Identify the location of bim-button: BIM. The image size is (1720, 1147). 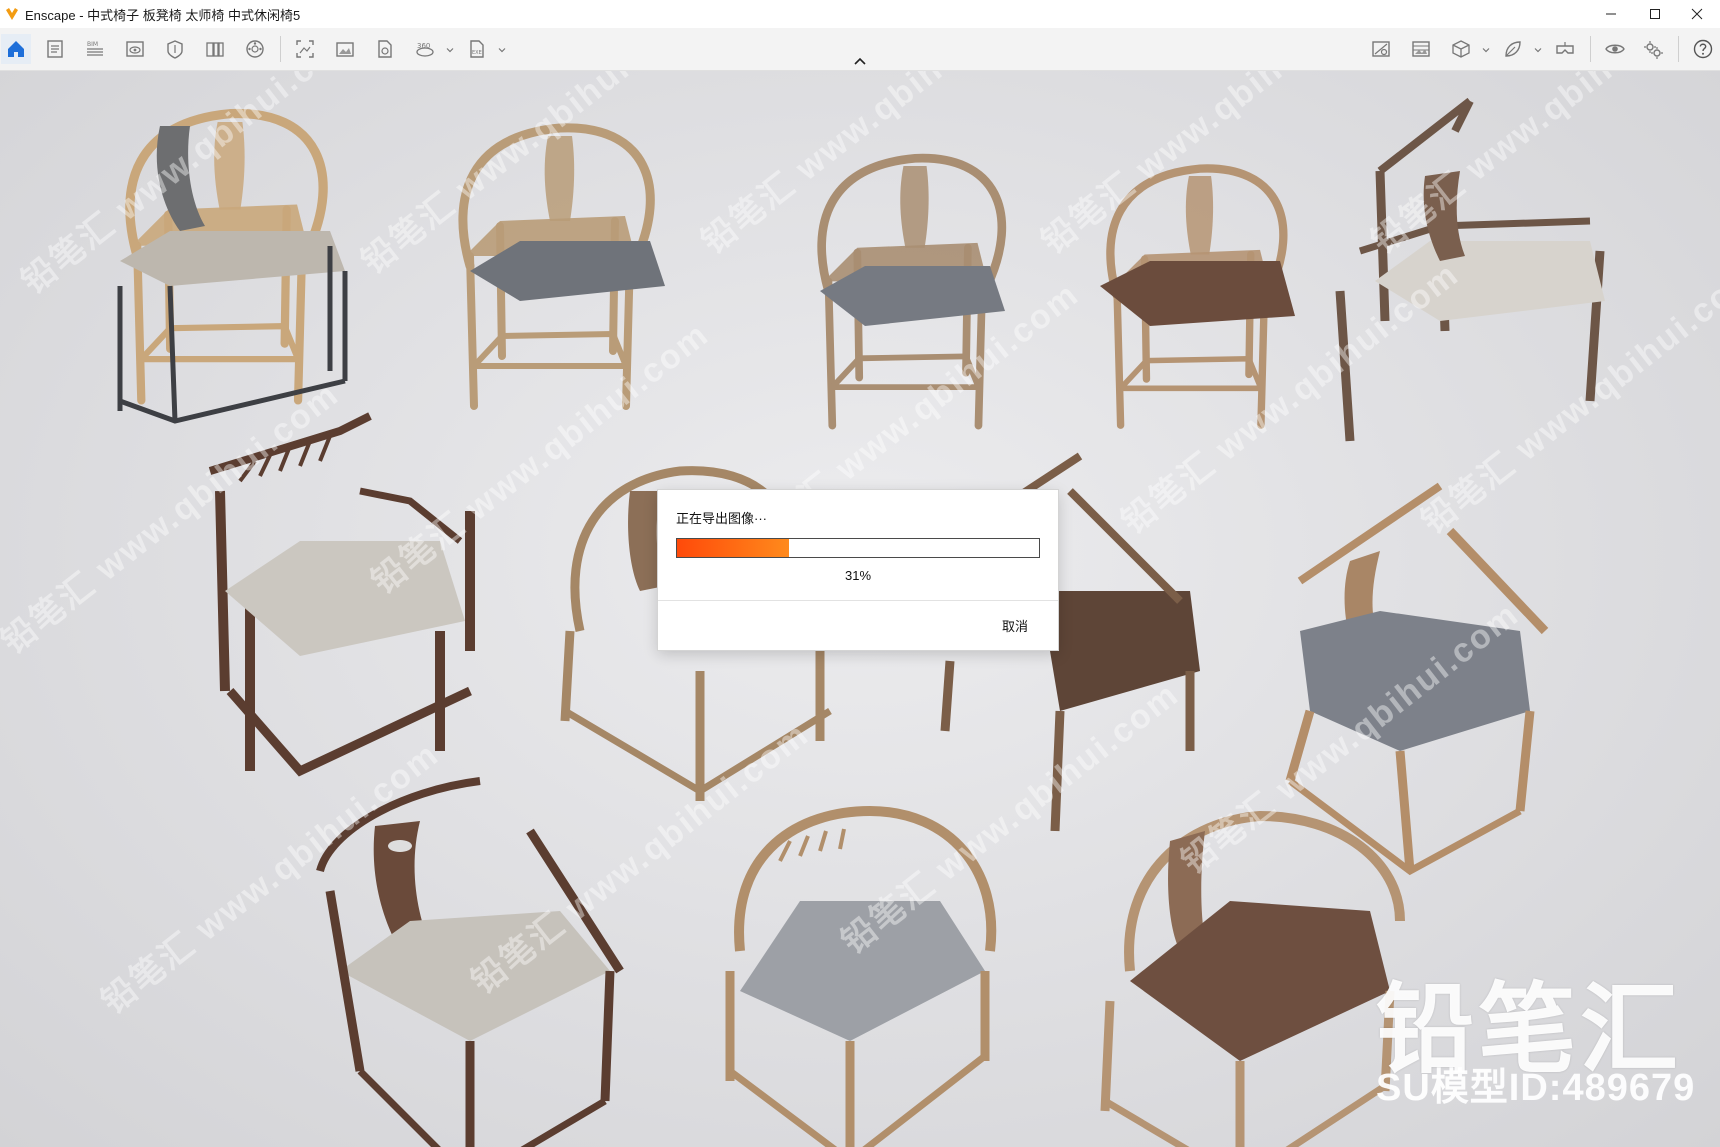
(95, 49).